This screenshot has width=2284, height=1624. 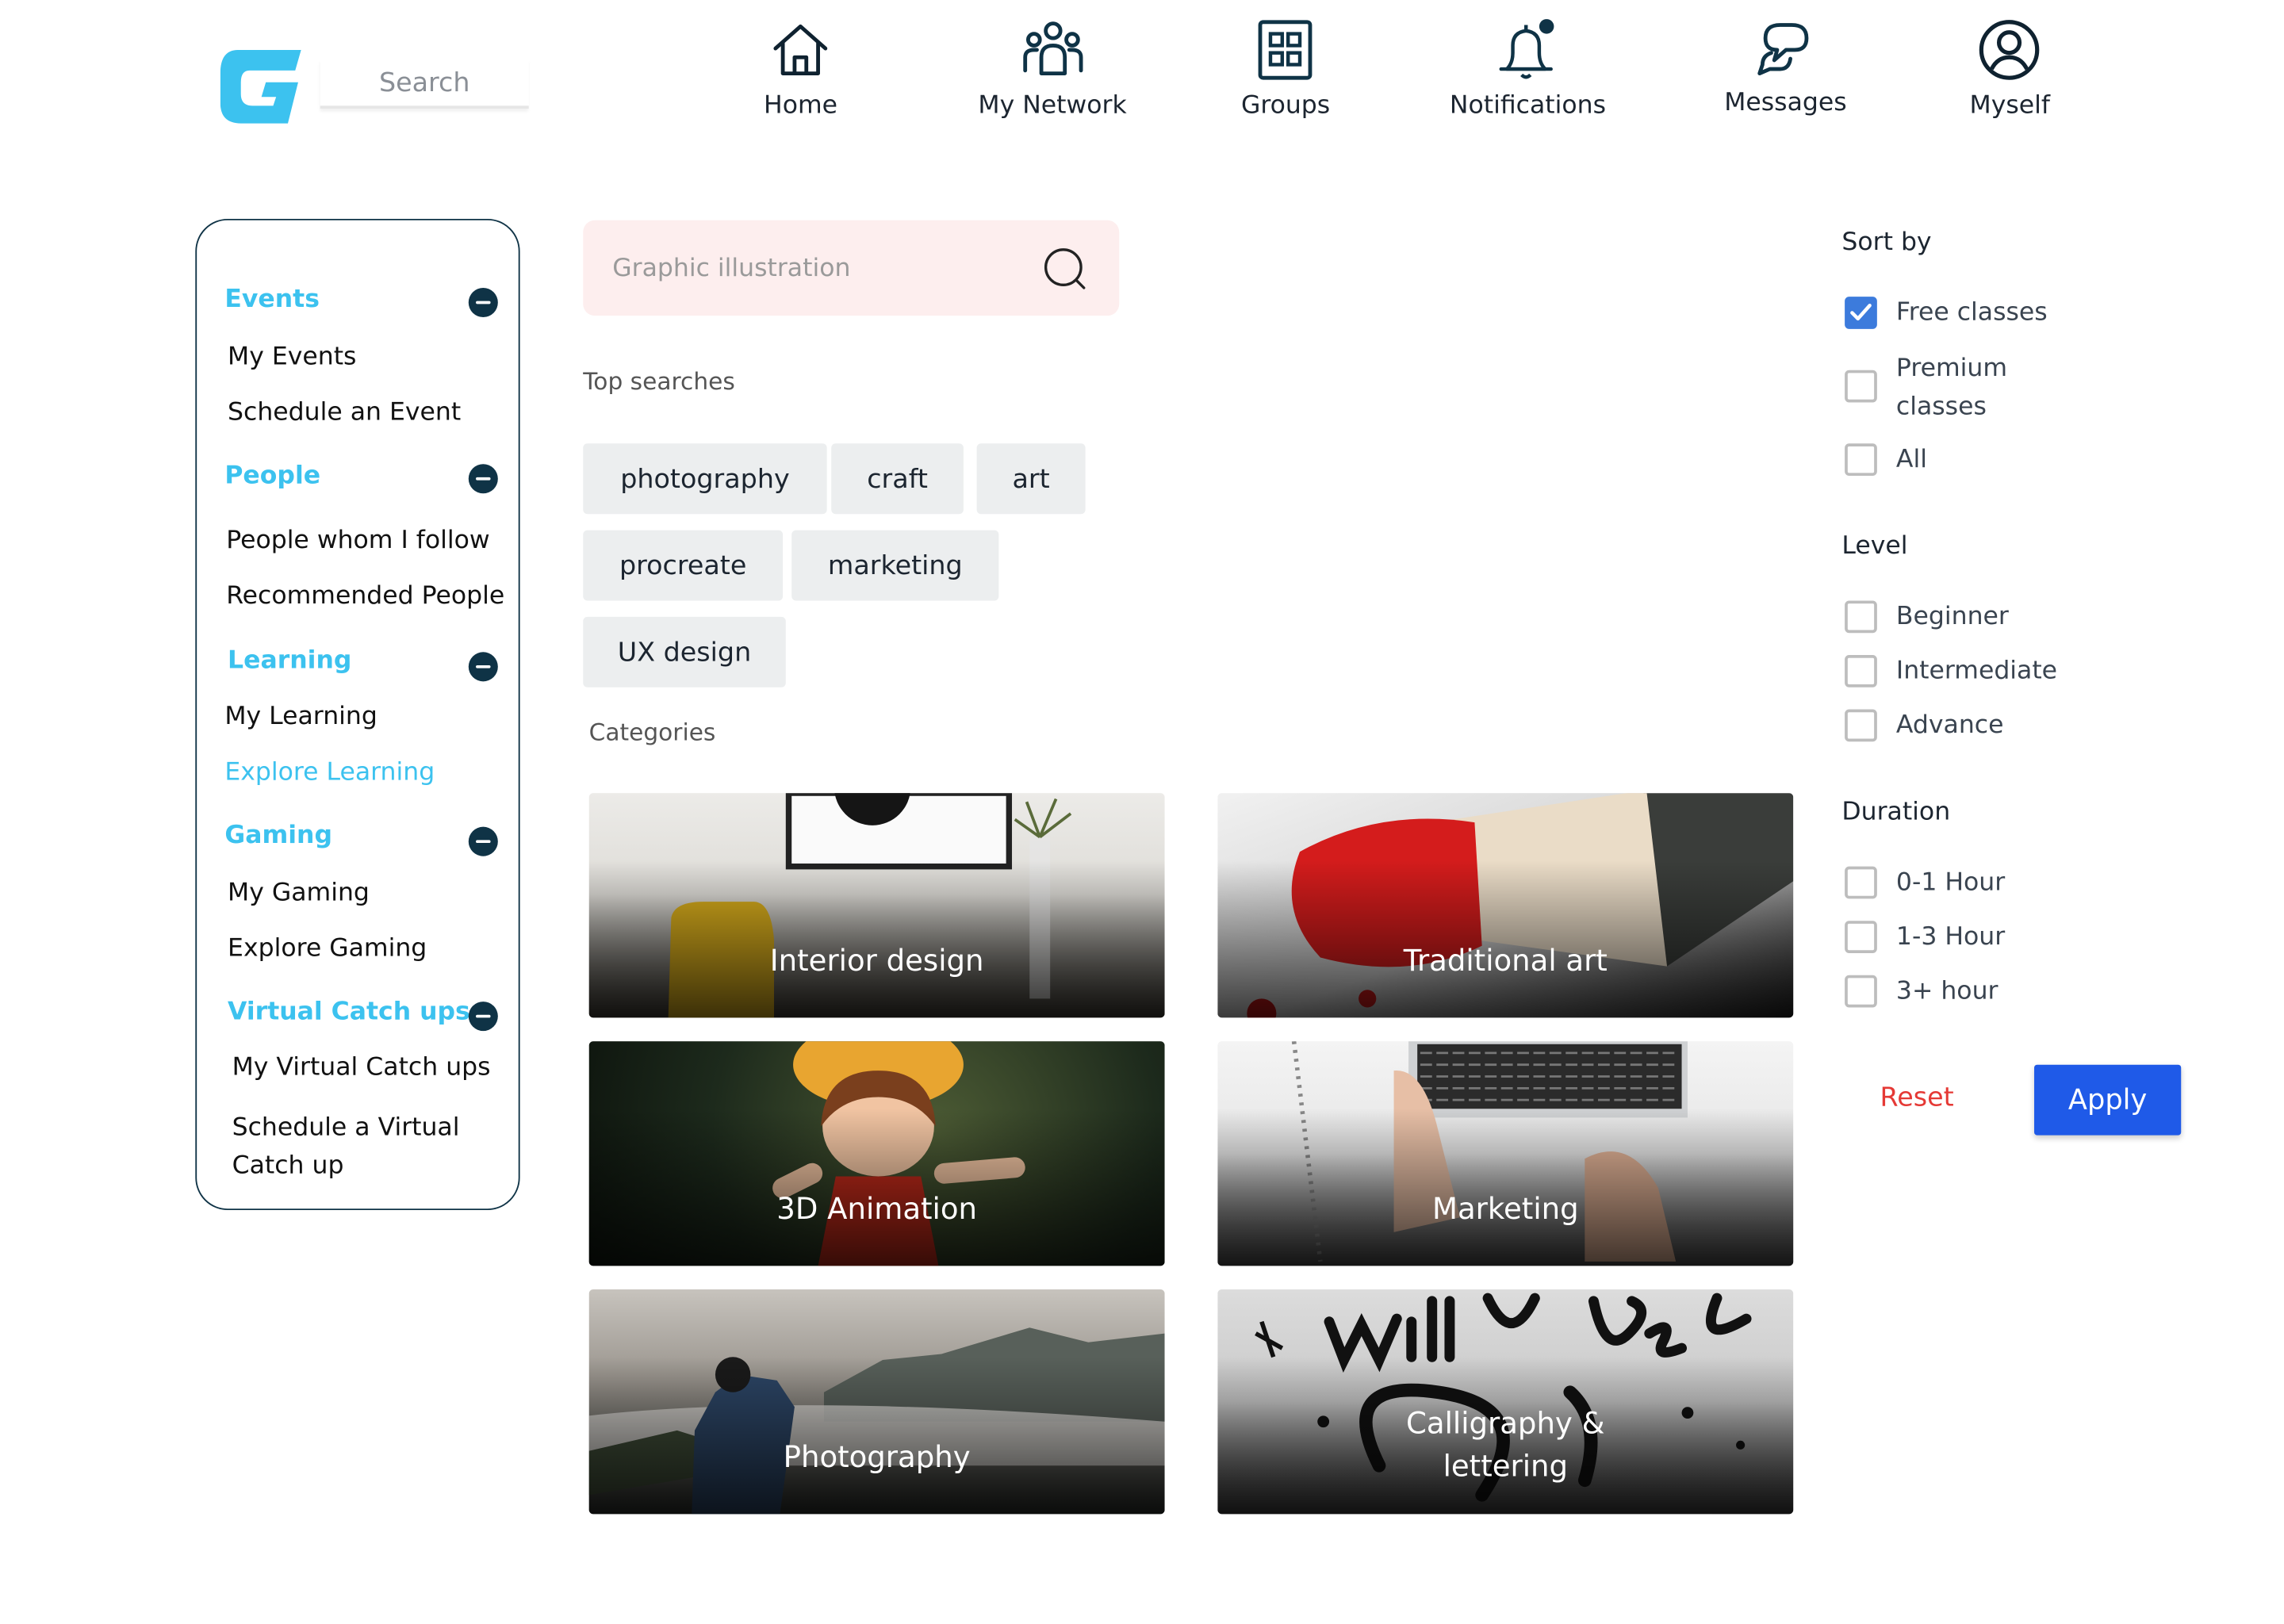 I want to click on nav-my-network: My Network, so click(x=1052, y=69).